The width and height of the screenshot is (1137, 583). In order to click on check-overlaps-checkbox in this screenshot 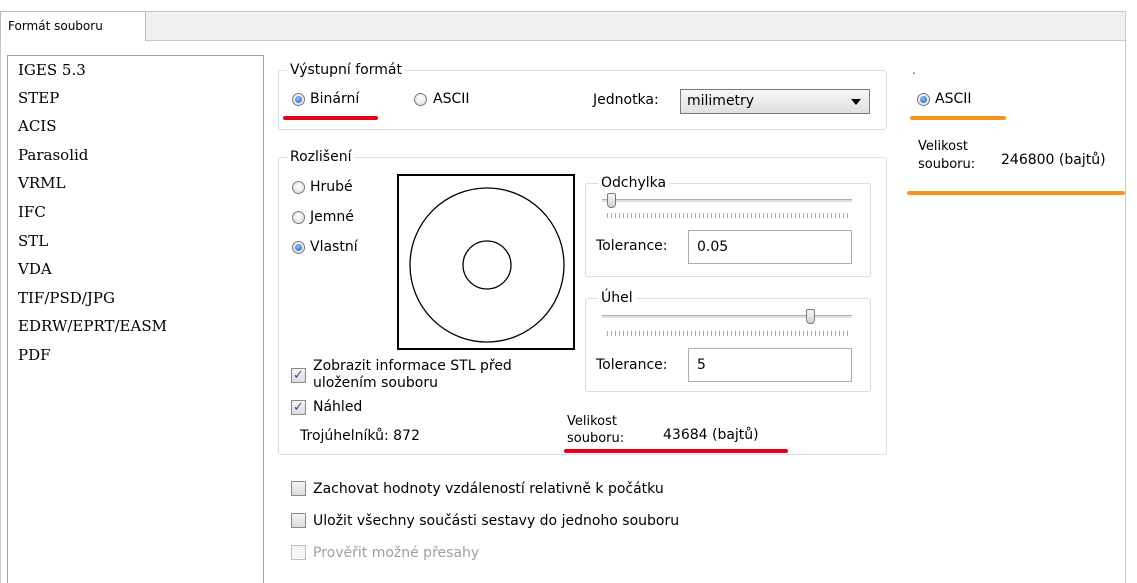, I will do `click(298, 552)`.